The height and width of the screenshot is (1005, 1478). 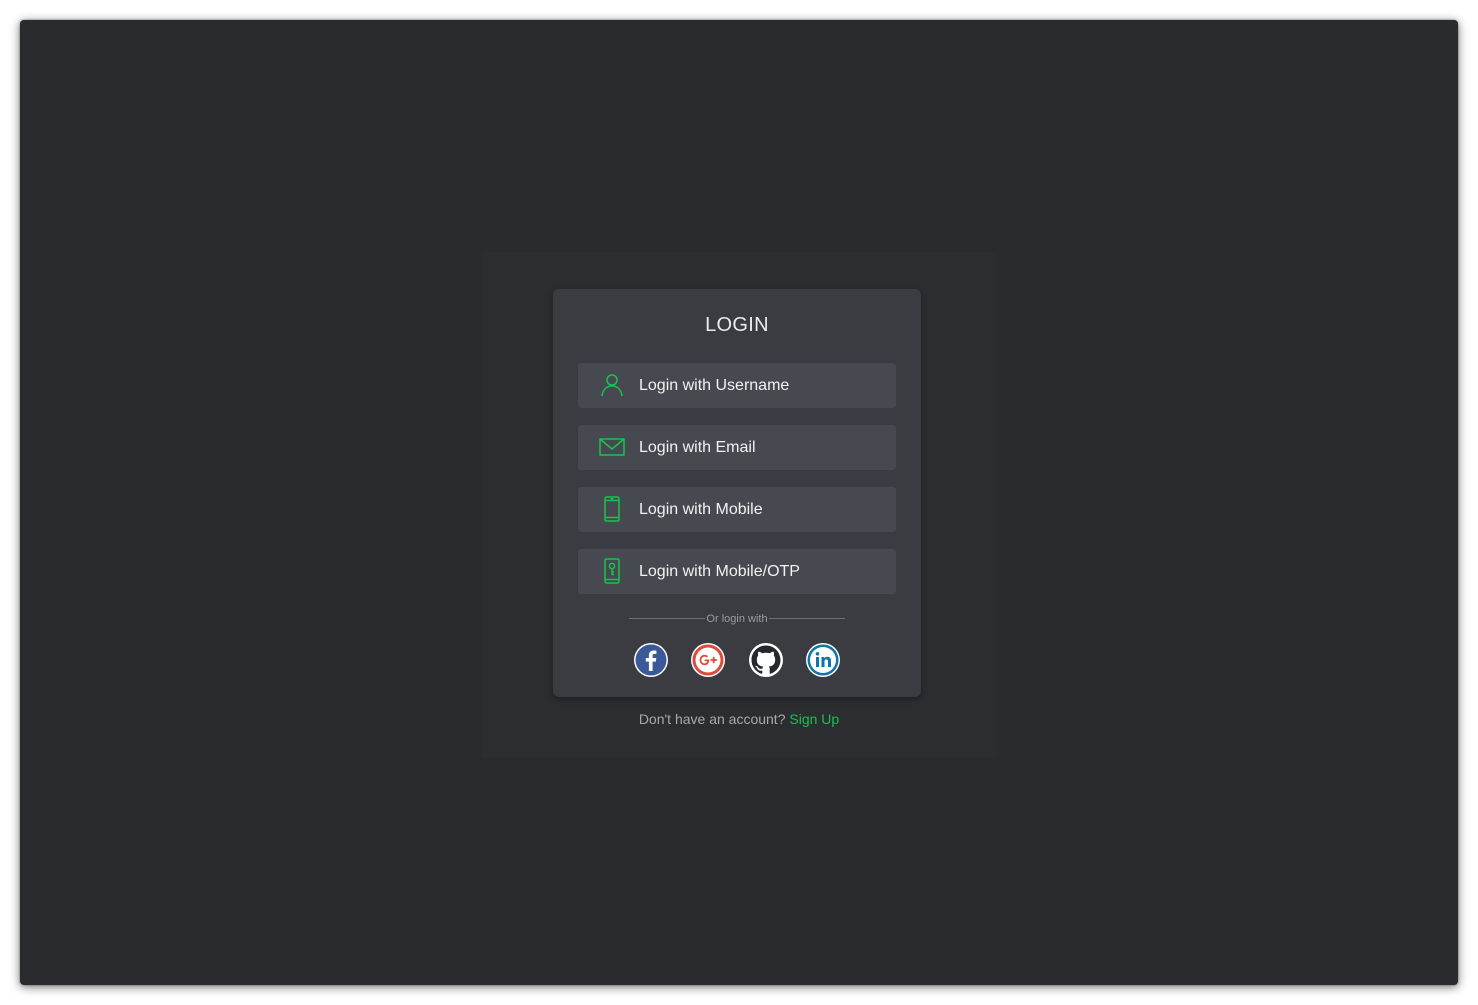 I want to click on login-mobile-button: Login with Mobile, so click(x=737, y=509).